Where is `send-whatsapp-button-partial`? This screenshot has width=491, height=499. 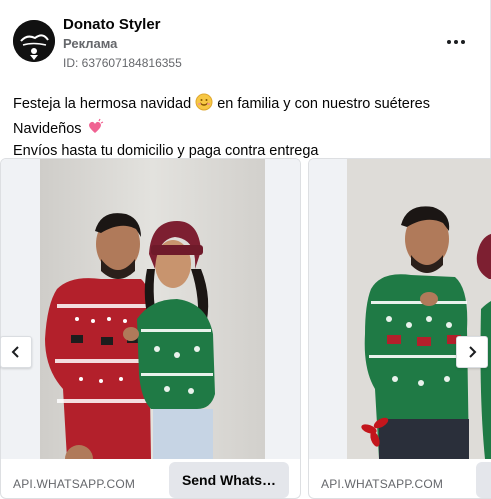 send-whatsapp-button-partial is located at coordinates (483, 480).